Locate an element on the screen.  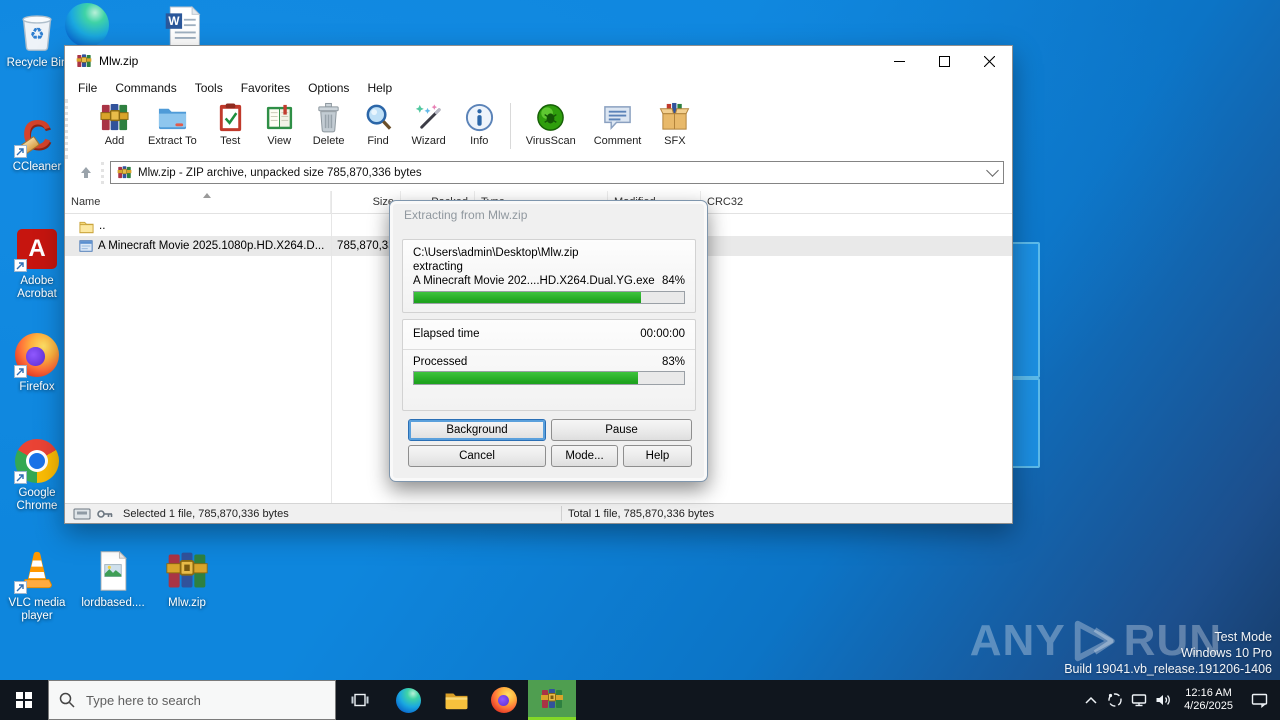
taskbar-clock: 12:16 AM 4/26/2025 is located at coordinates (1208, 700).